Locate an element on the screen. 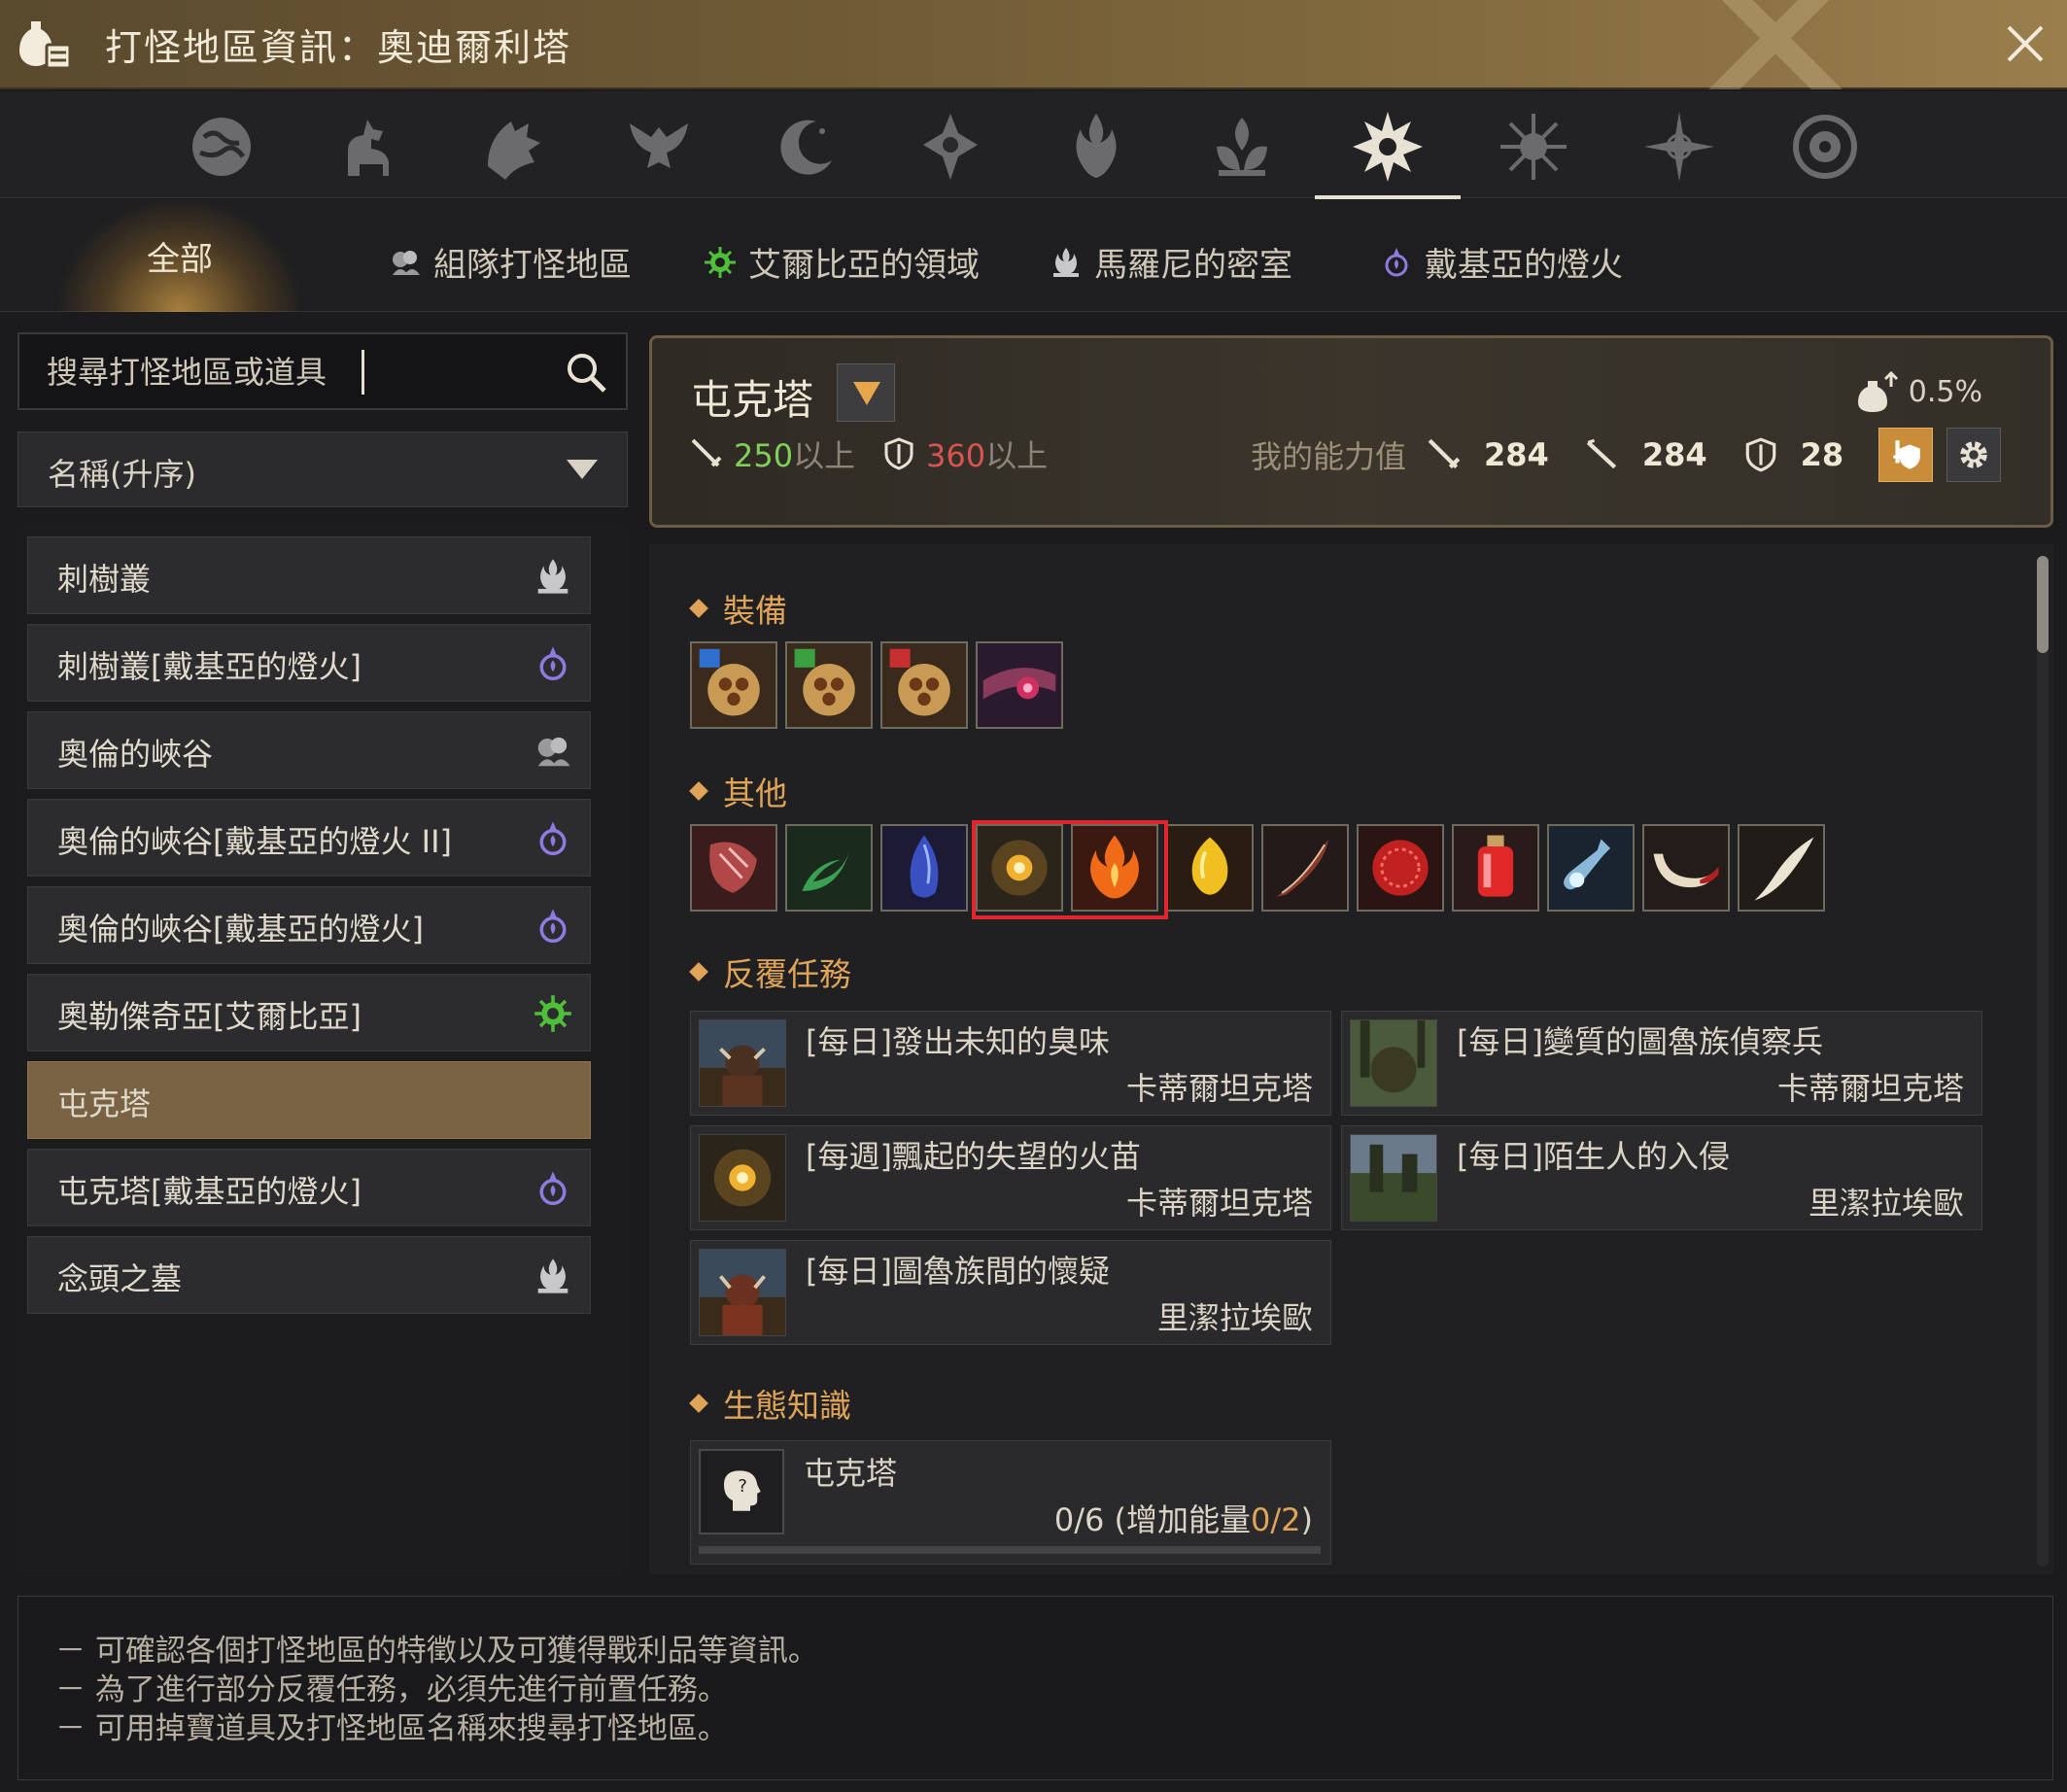 Image resolution: width=2067 pixels, height=1792 pixels. category-icon-row is located at coordinates (1033, 145).